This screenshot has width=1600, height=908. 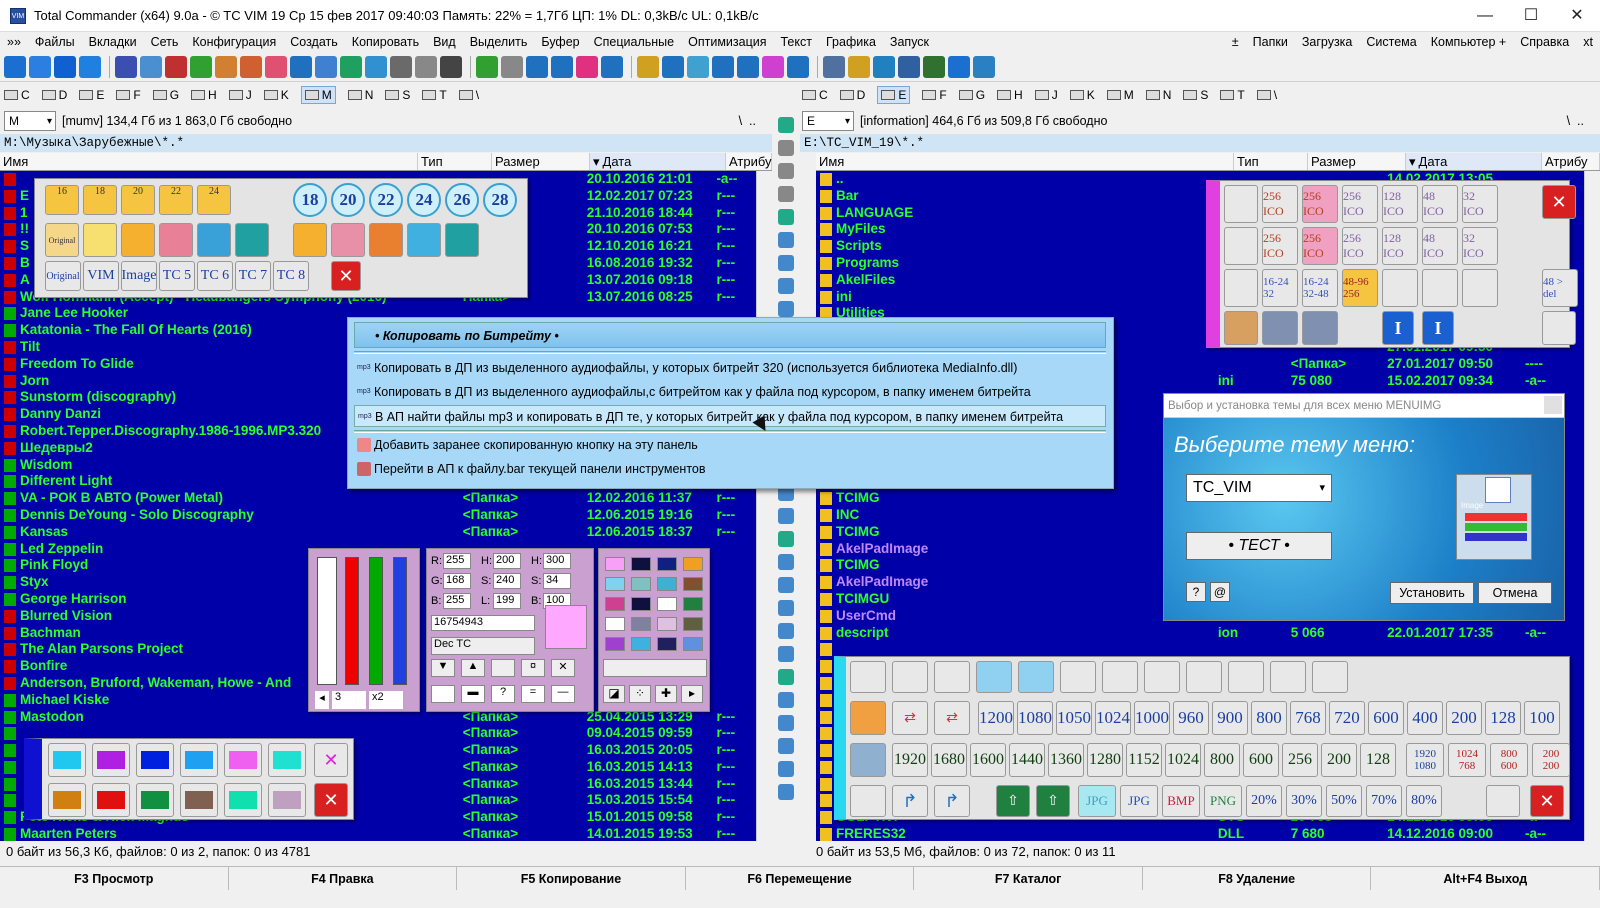 I want to click on color-button, so click(x=155, y=760).